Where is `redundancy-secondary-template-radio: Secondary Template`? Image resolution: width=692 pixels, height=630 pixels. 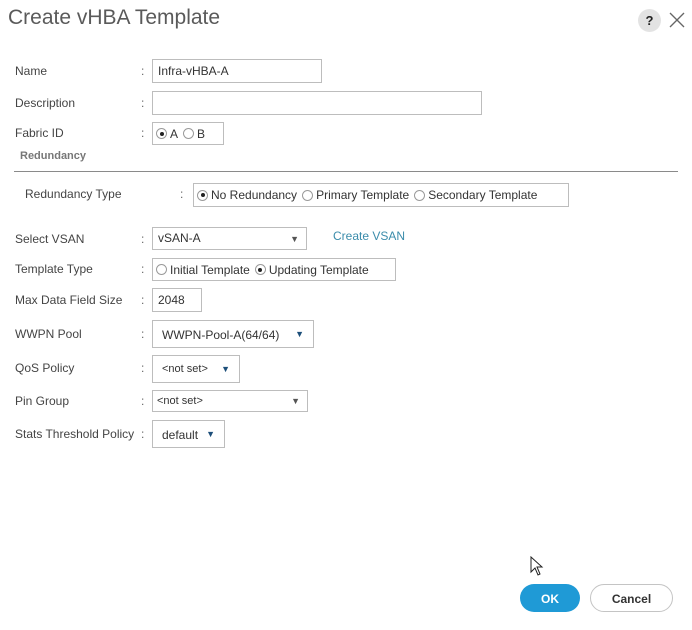 redundancy-secondary-template-radio: Secondary Template is located at coordinates (475, 195).